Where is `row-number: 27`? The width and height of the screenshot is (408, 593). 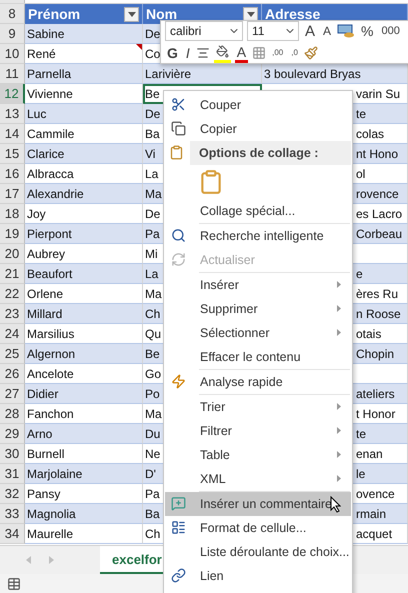
row-number: 27 is located at coordinates (12, 394).